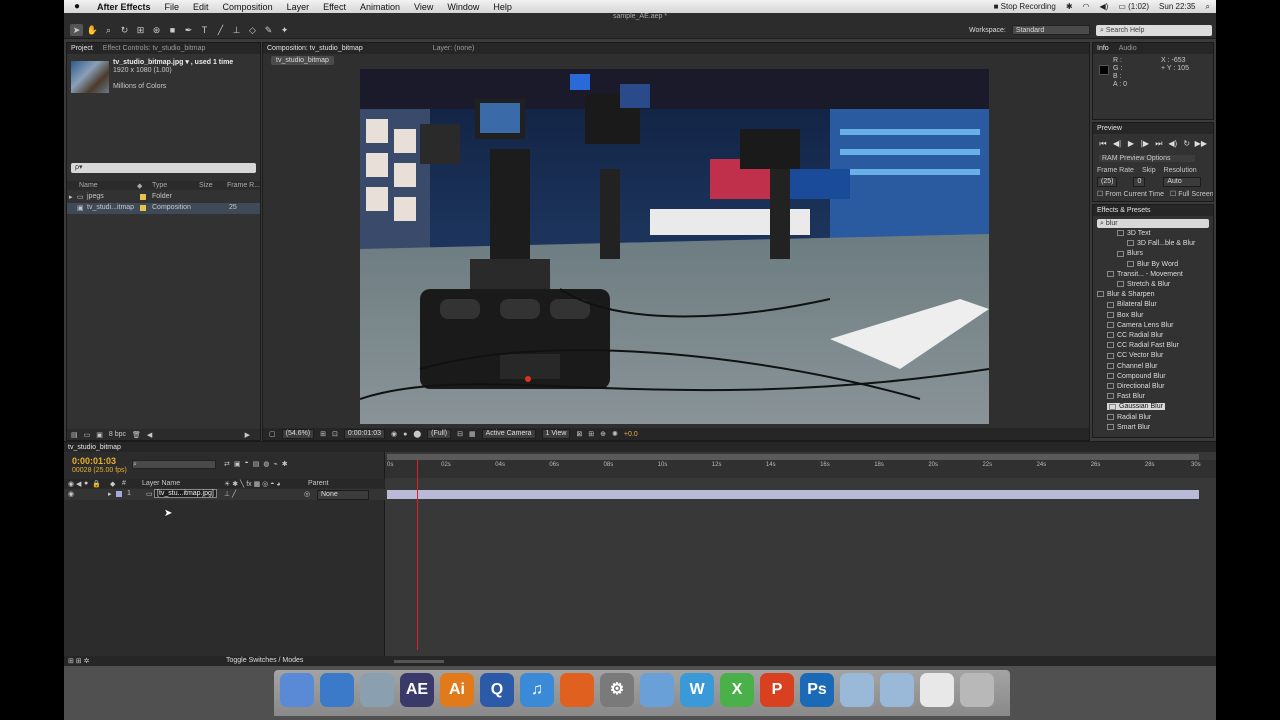 Image resolution: width=1280 pixels, height=720 pixels. Describe the element at coordinates (1131, 143) in the screenshot. I see `play-icon: ▶` at that location.